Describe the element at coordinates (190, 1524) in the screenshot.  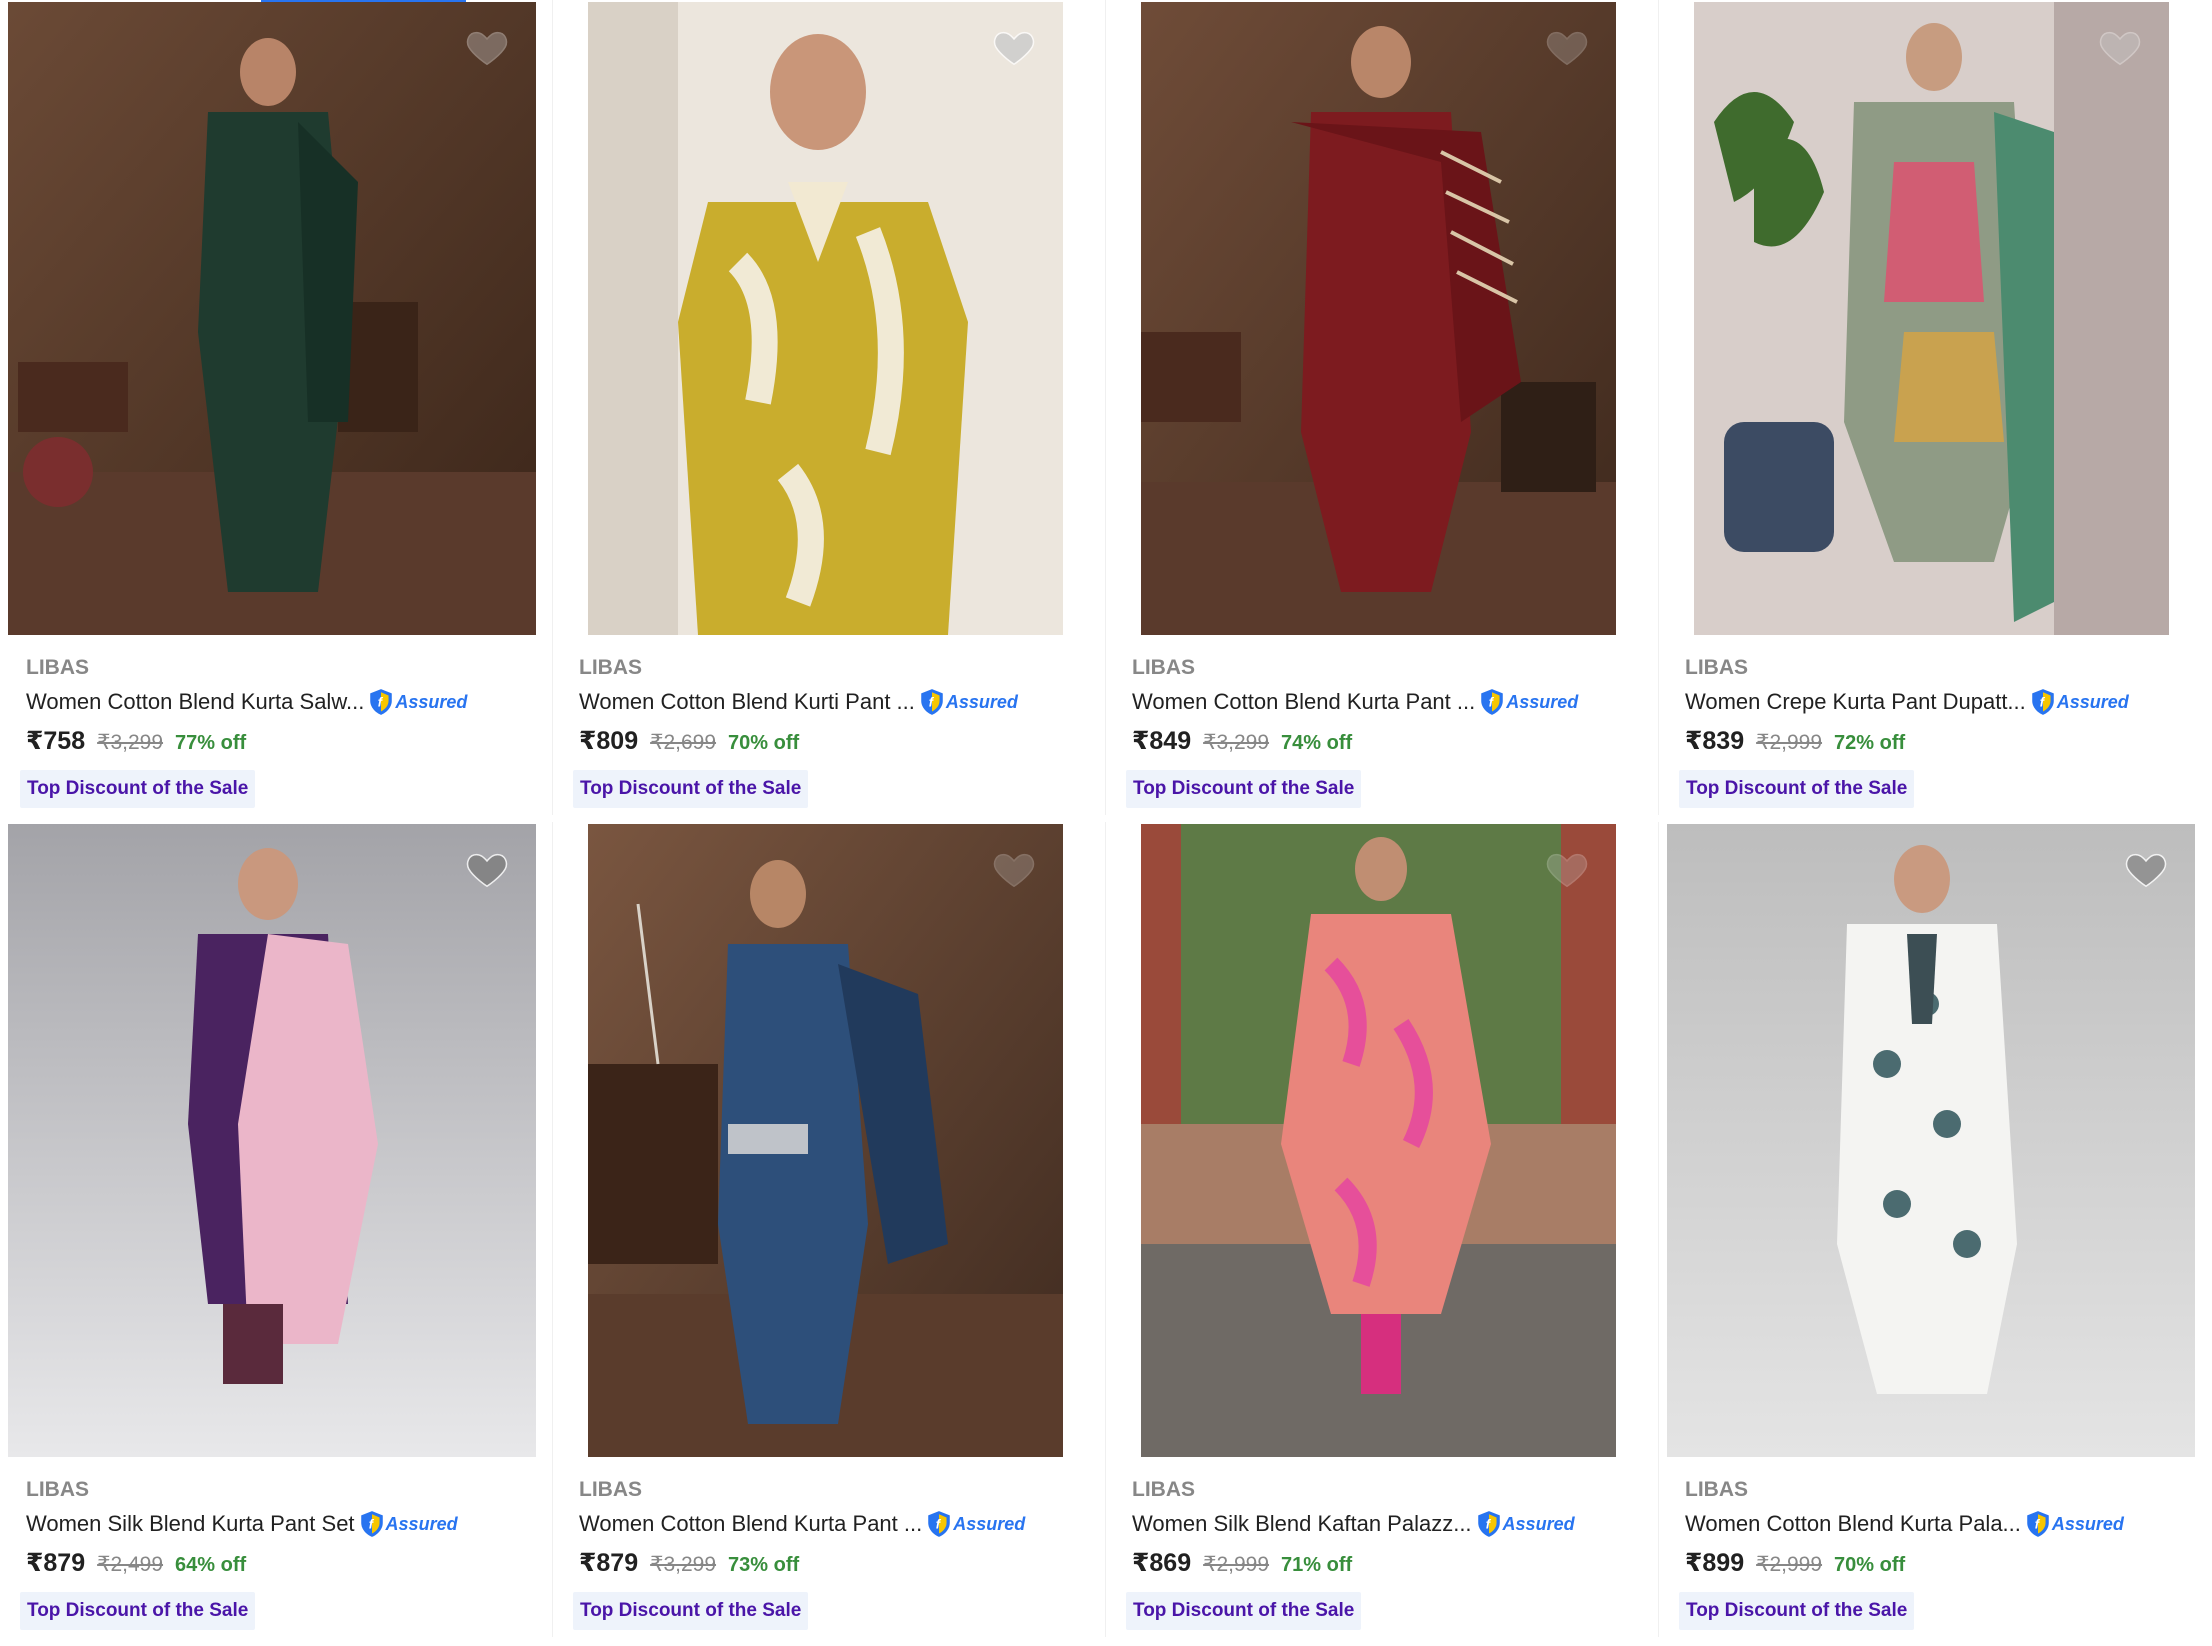
I see `product-title: Women Silk Blend Kurta Pant Set` at that location.